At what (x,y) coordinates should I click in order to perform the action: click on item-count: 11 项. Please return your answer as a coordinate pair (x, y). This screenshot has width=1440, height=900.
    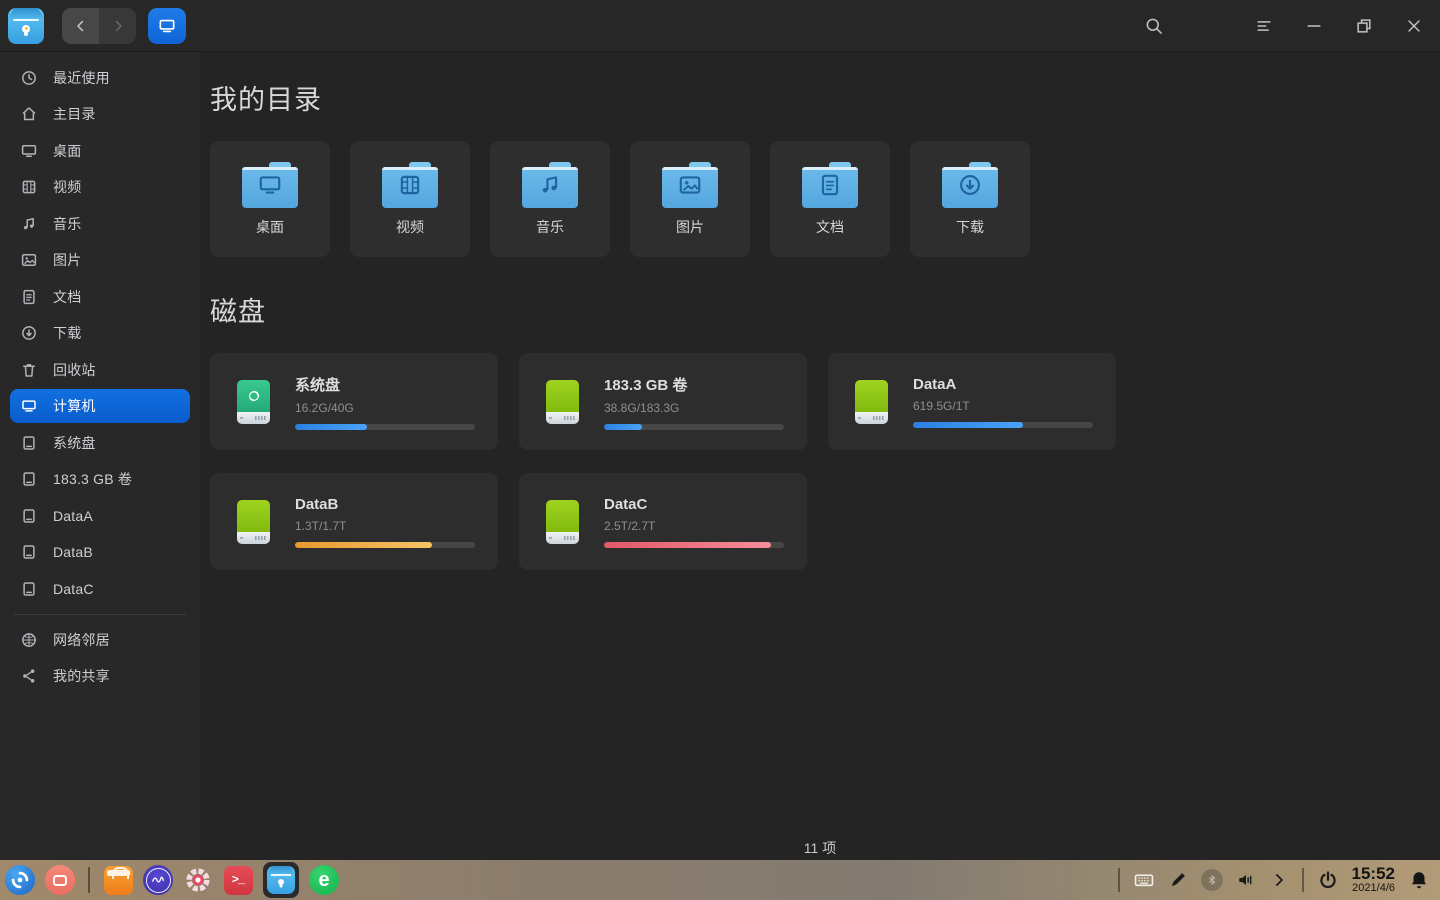
    Looking at the image, I should click on (820, 848).